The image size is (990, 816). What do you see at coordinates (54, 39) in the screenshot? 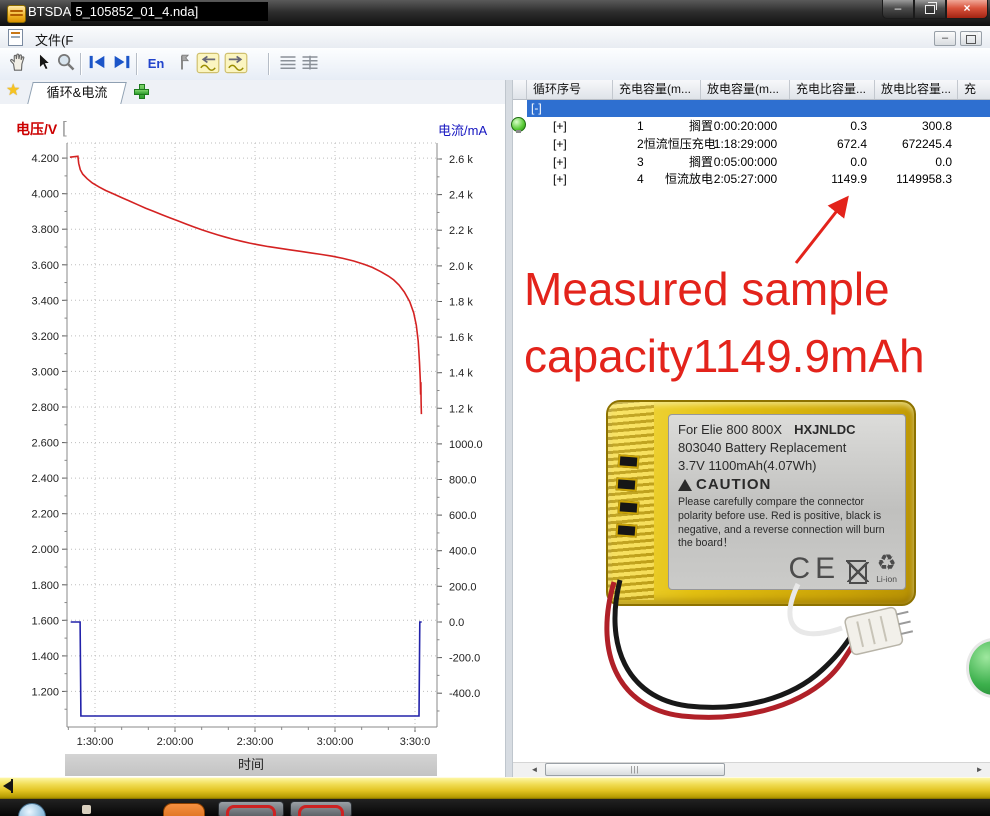
I see `menu-file: 文件(F` at bounding box center [54, 39].